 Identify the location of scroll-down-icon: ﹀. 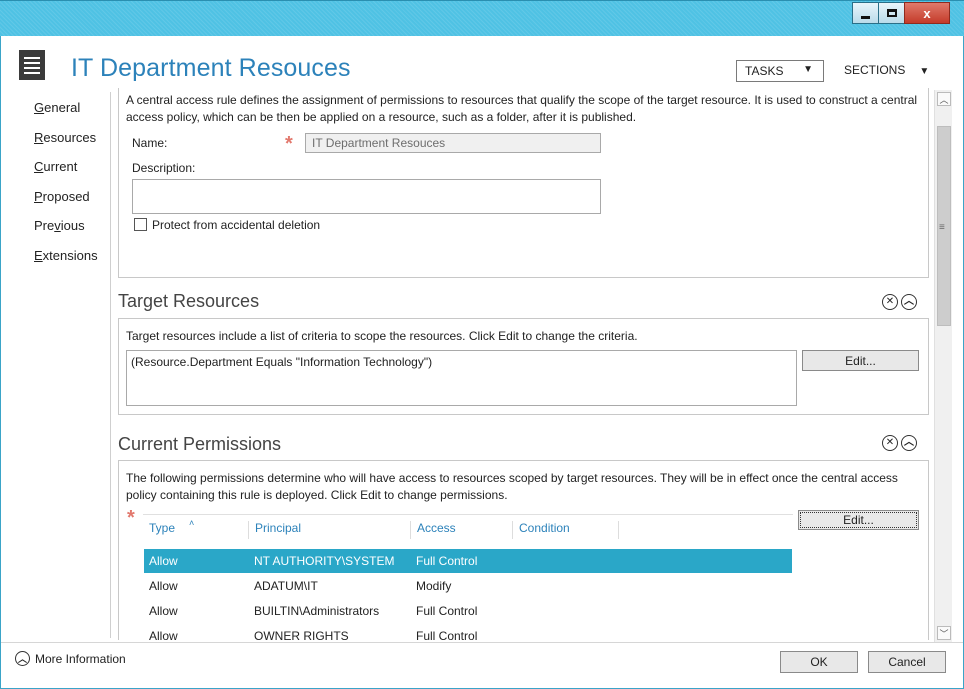
(944, 633).